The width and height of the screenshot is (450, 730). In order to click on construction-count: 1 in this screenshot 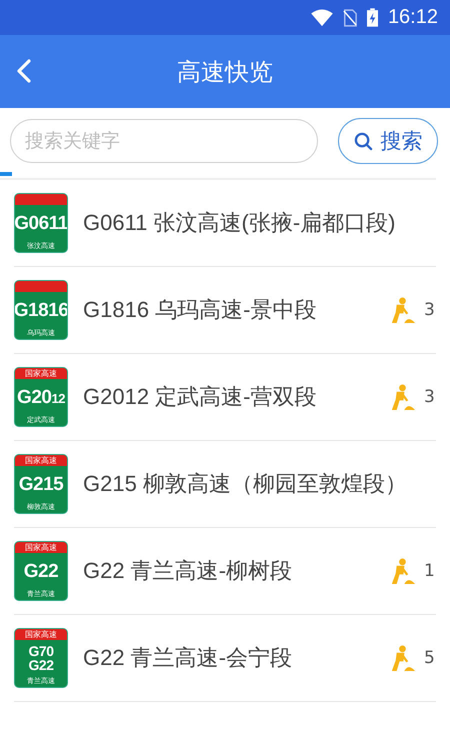, I will do `click(430, 571)`.